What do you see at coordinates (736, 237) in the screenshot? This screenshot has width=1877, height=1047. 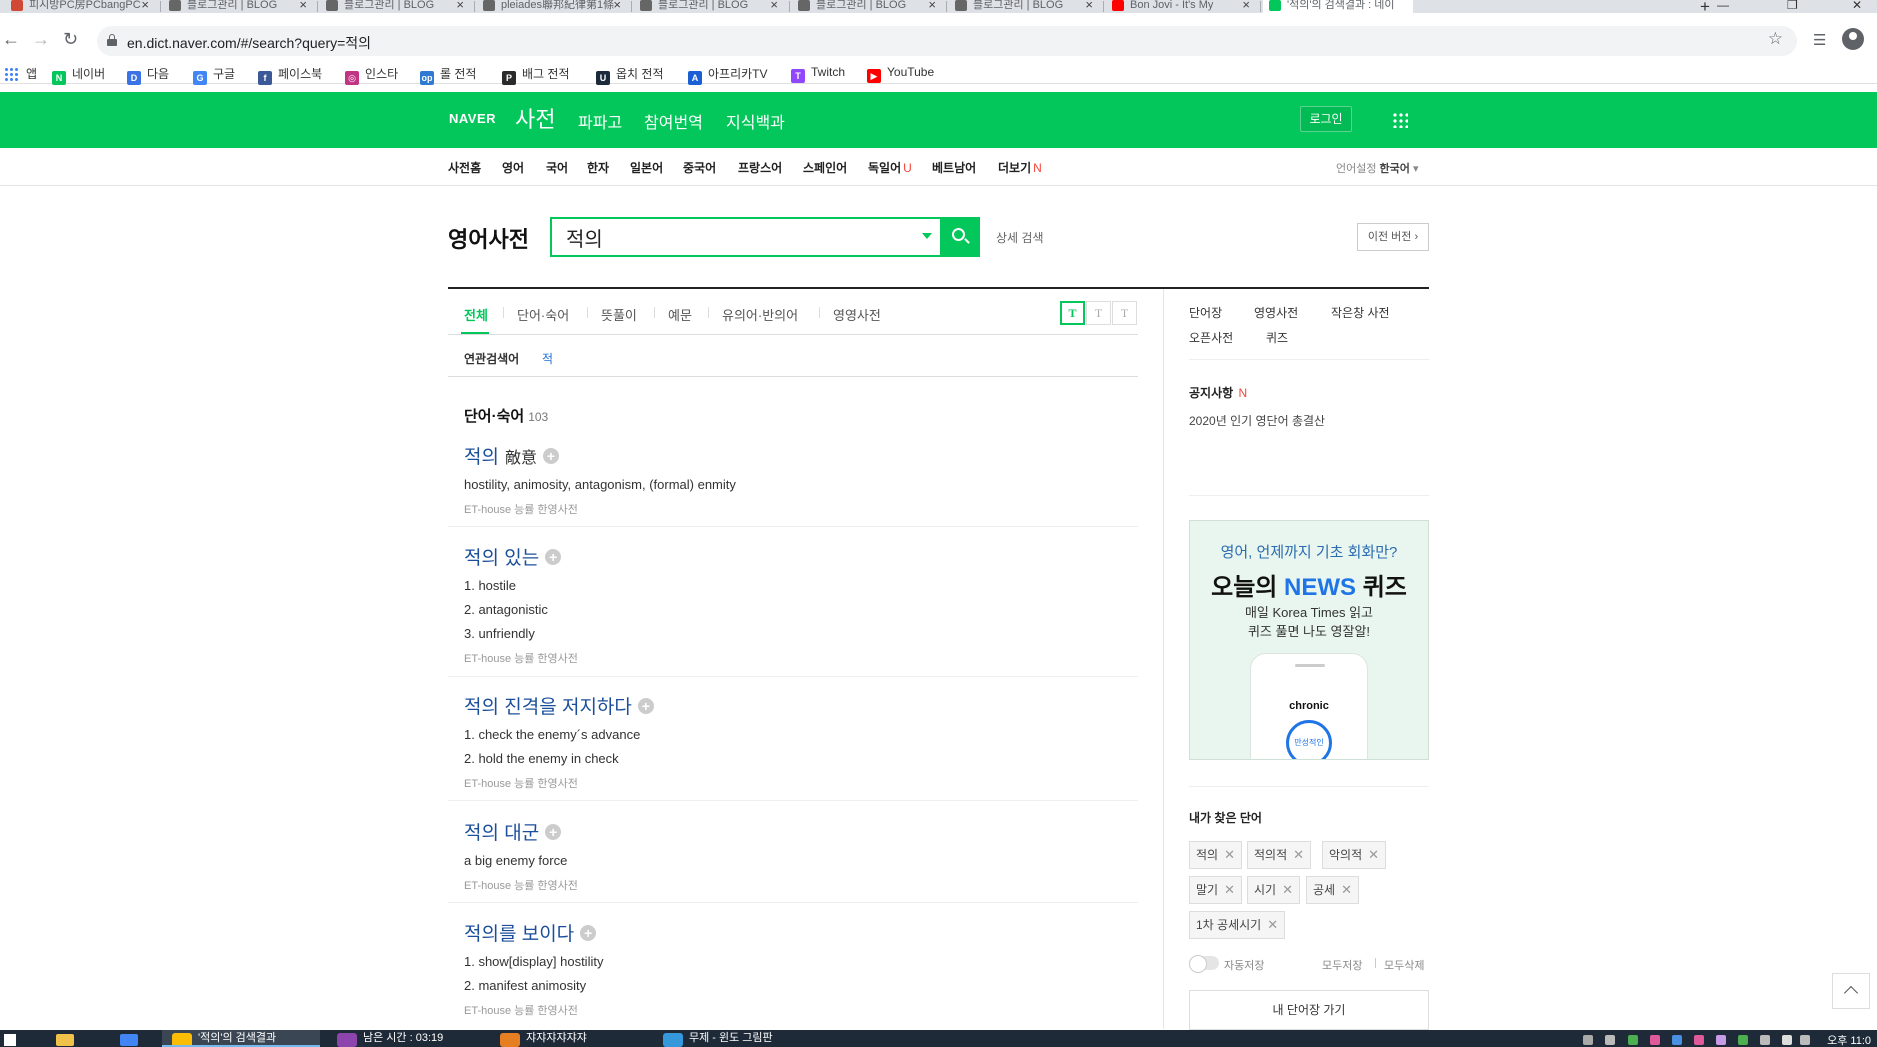 I see `search-input` at bounding box center [736, 237].